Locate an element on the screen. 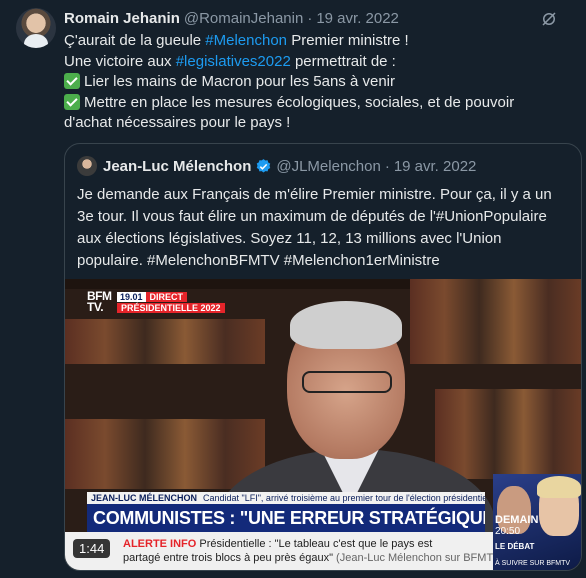 The image size is (586, 578). hashtag-legislatives: #legislatives2022 is located at coordinates (233, 61).